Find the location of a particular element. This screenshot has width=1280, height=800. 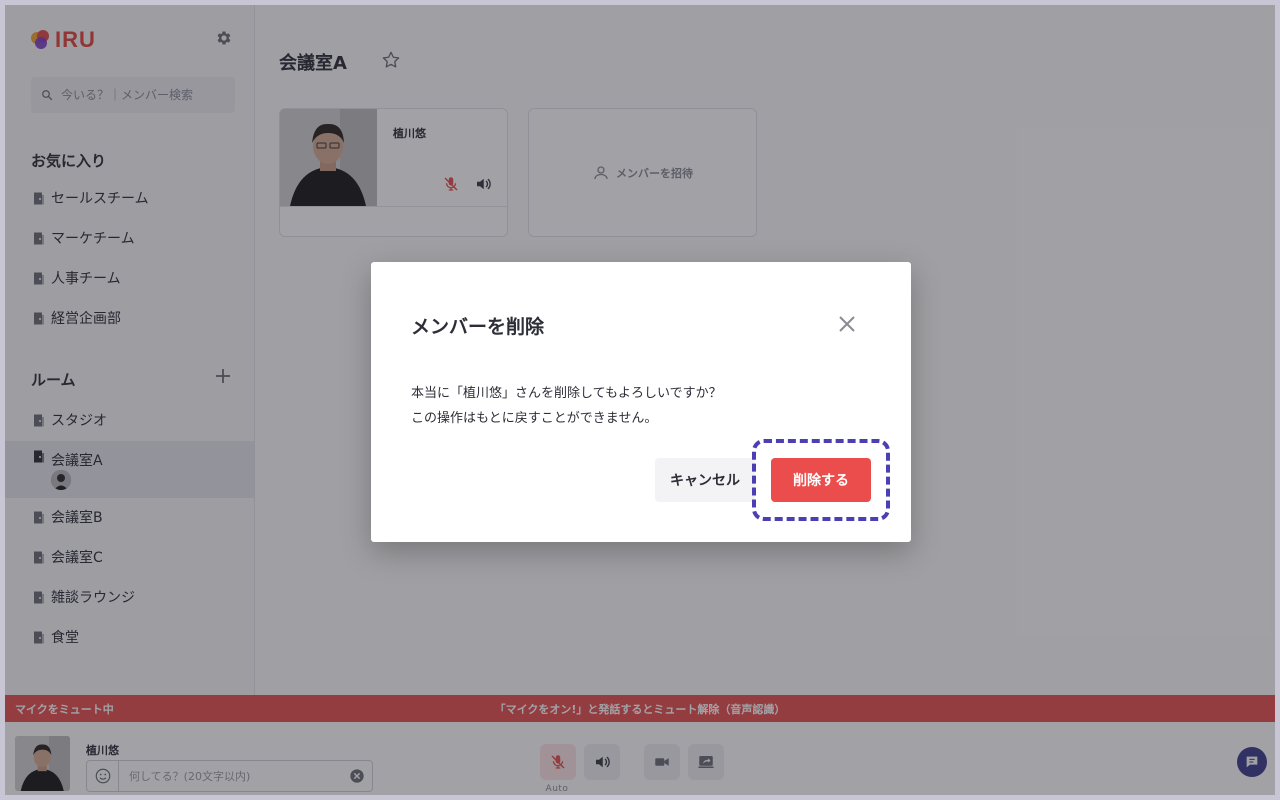

dialog-message-line1: 本当に「植川悠」さんを削除してもよろしいですか？ is located at coordinates (566, 393).